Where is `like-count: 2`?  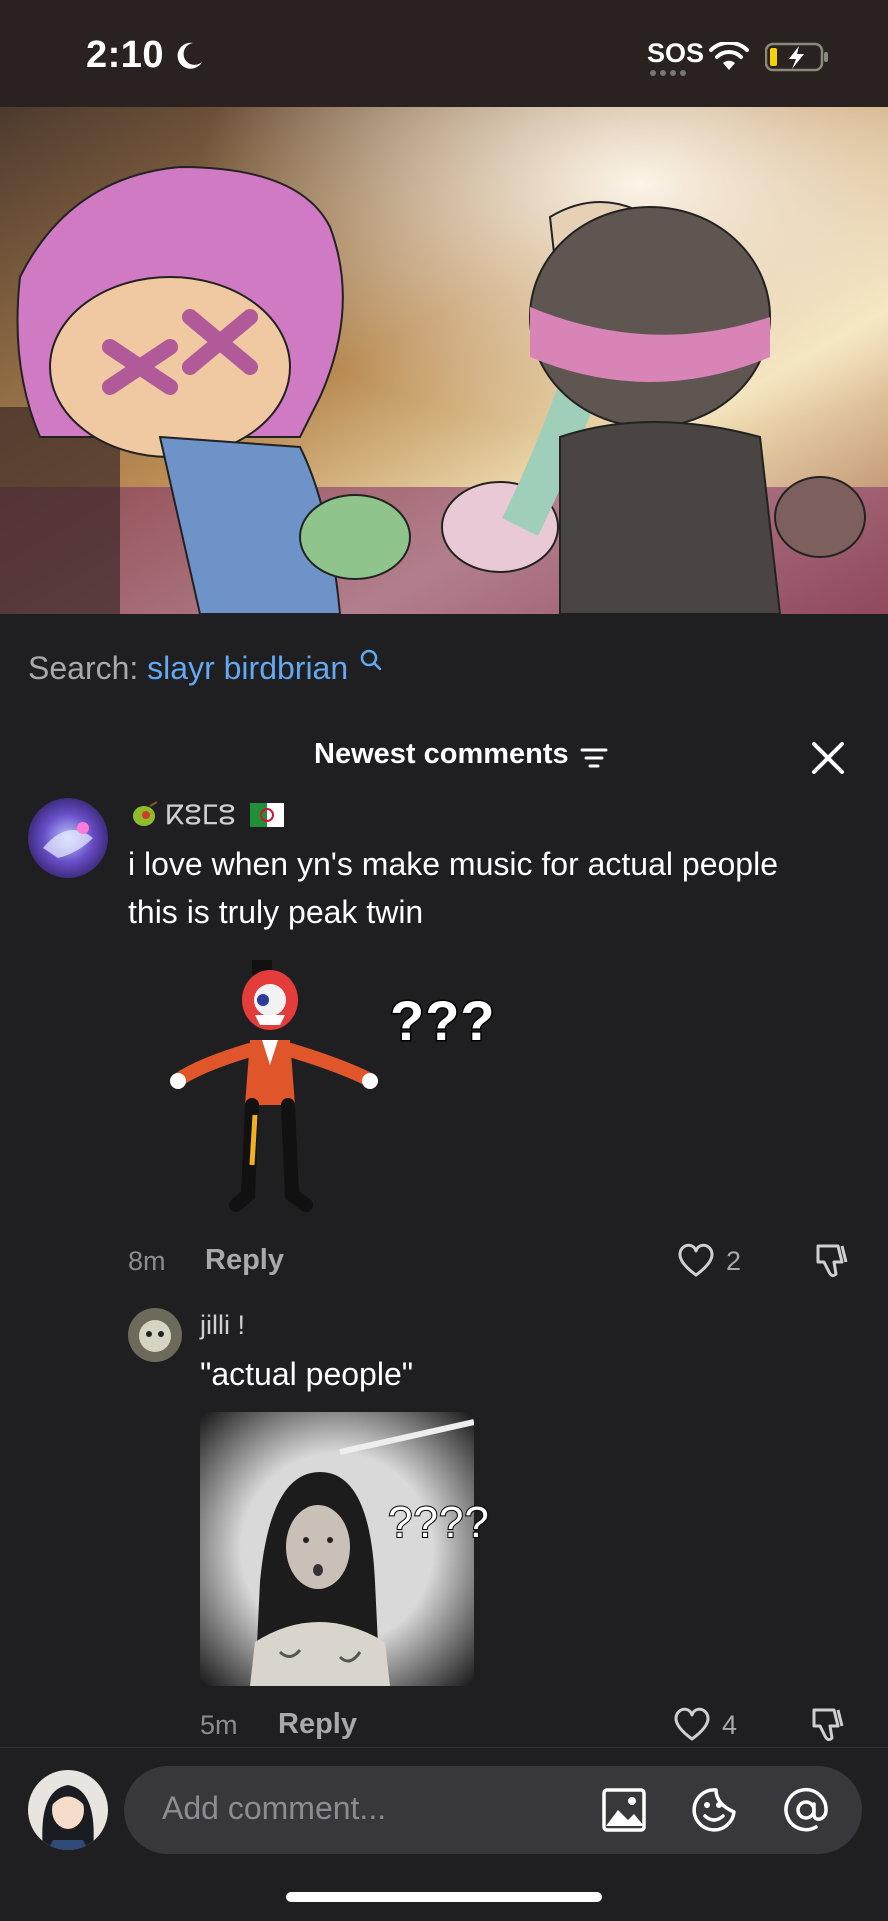 like-count: 2 is located at coordinates (734, 1261).